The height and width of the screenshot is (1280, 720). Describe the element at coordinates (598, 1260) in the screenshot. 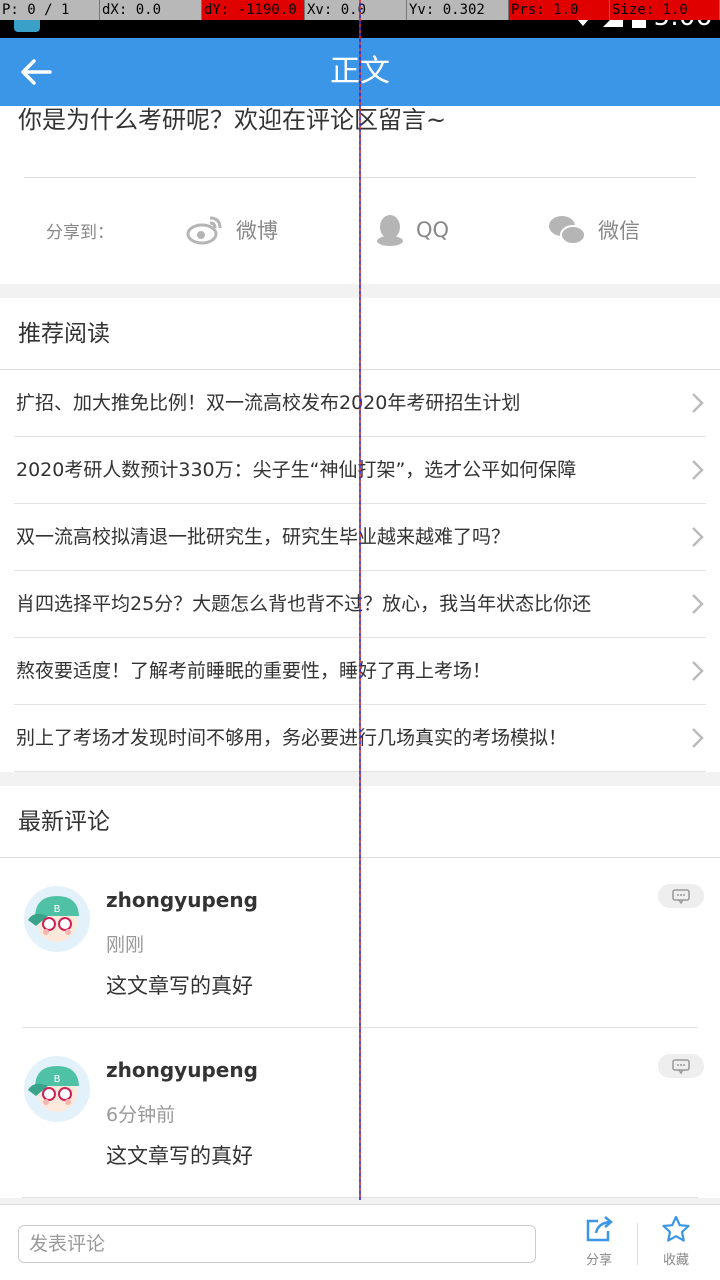

I see `share-label: 分享` at that location.